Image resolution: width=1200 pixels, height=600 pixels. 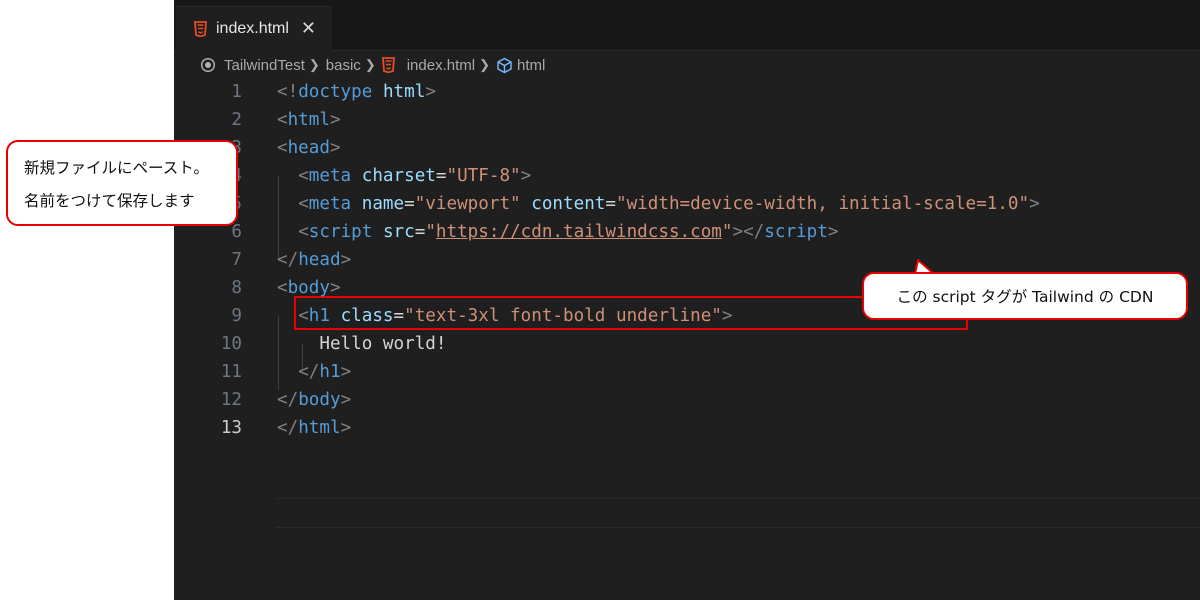 What do you see at coordinates (687, 120) in the screenshot?
I see `code-line: 2 <html>` at bounding box center [687, 120].